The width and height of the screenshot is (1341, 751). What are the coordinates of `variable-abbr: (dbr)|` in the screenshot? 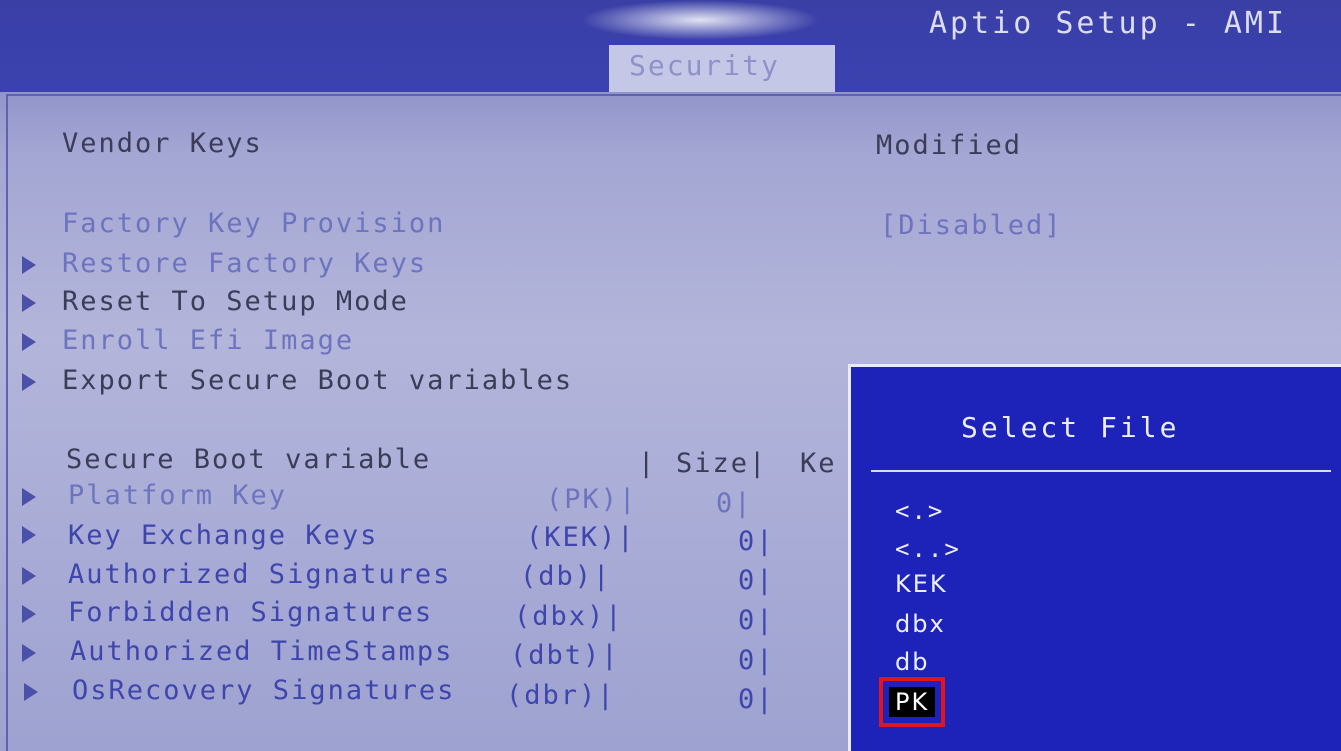 It's located at (561, 695).